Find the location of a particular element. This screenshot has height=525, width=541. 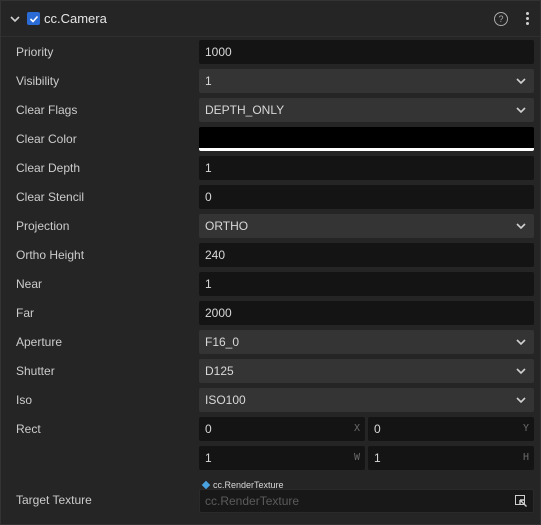

property-row-visibility: Visibility 1 is located at coordinates (271, 83).